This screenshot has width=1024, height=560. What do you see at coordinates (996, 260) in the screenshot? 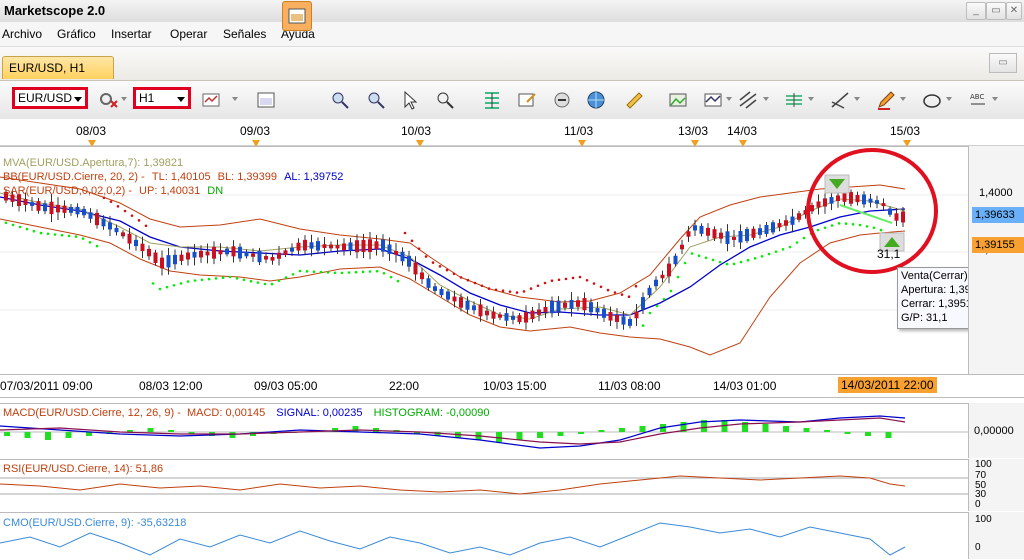
I see `price-axis: 1,4000 1,3900 1,39633 1,39155` at bounding box center [996, 260].